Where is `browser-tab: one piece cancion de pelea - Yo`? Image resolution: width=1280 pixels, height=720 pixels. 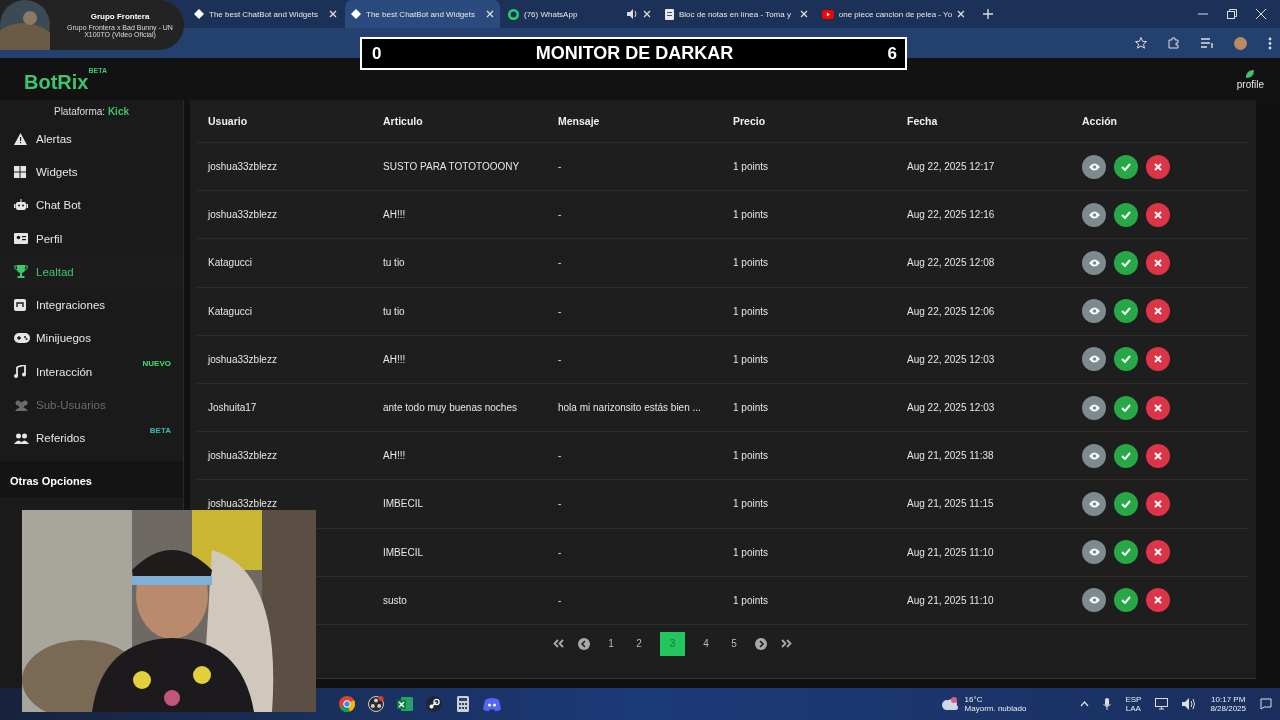 browser-tab: one piece cancion de pelea - Yo is located at coordinates (893, 14).